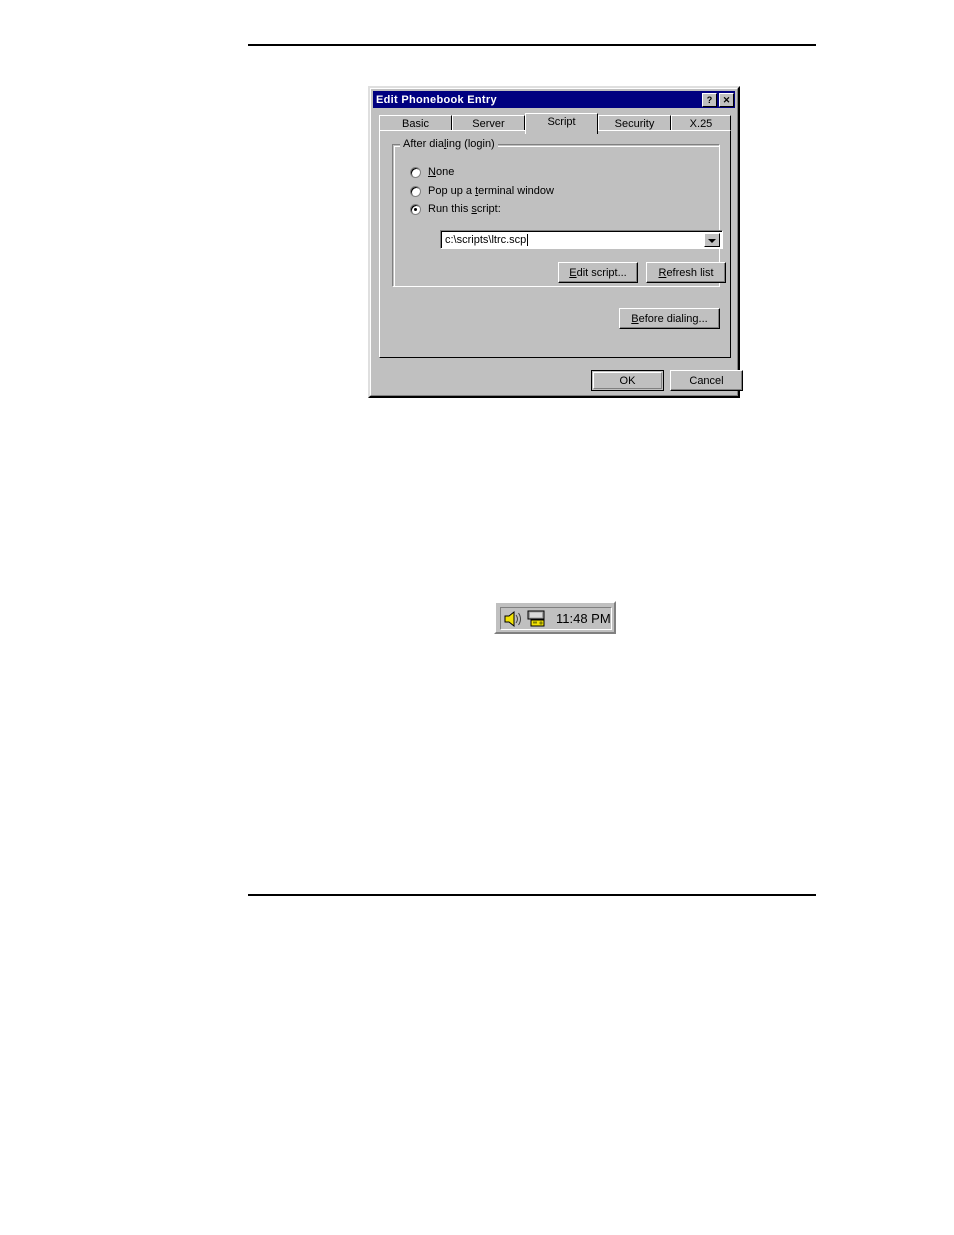 The height and width of the screenshot is (1235, 954). Describe the element at coordinates (581, 239) in the screenshot. I see `script-path-combobox: c:\scripts\ltrc.scp` at that location.